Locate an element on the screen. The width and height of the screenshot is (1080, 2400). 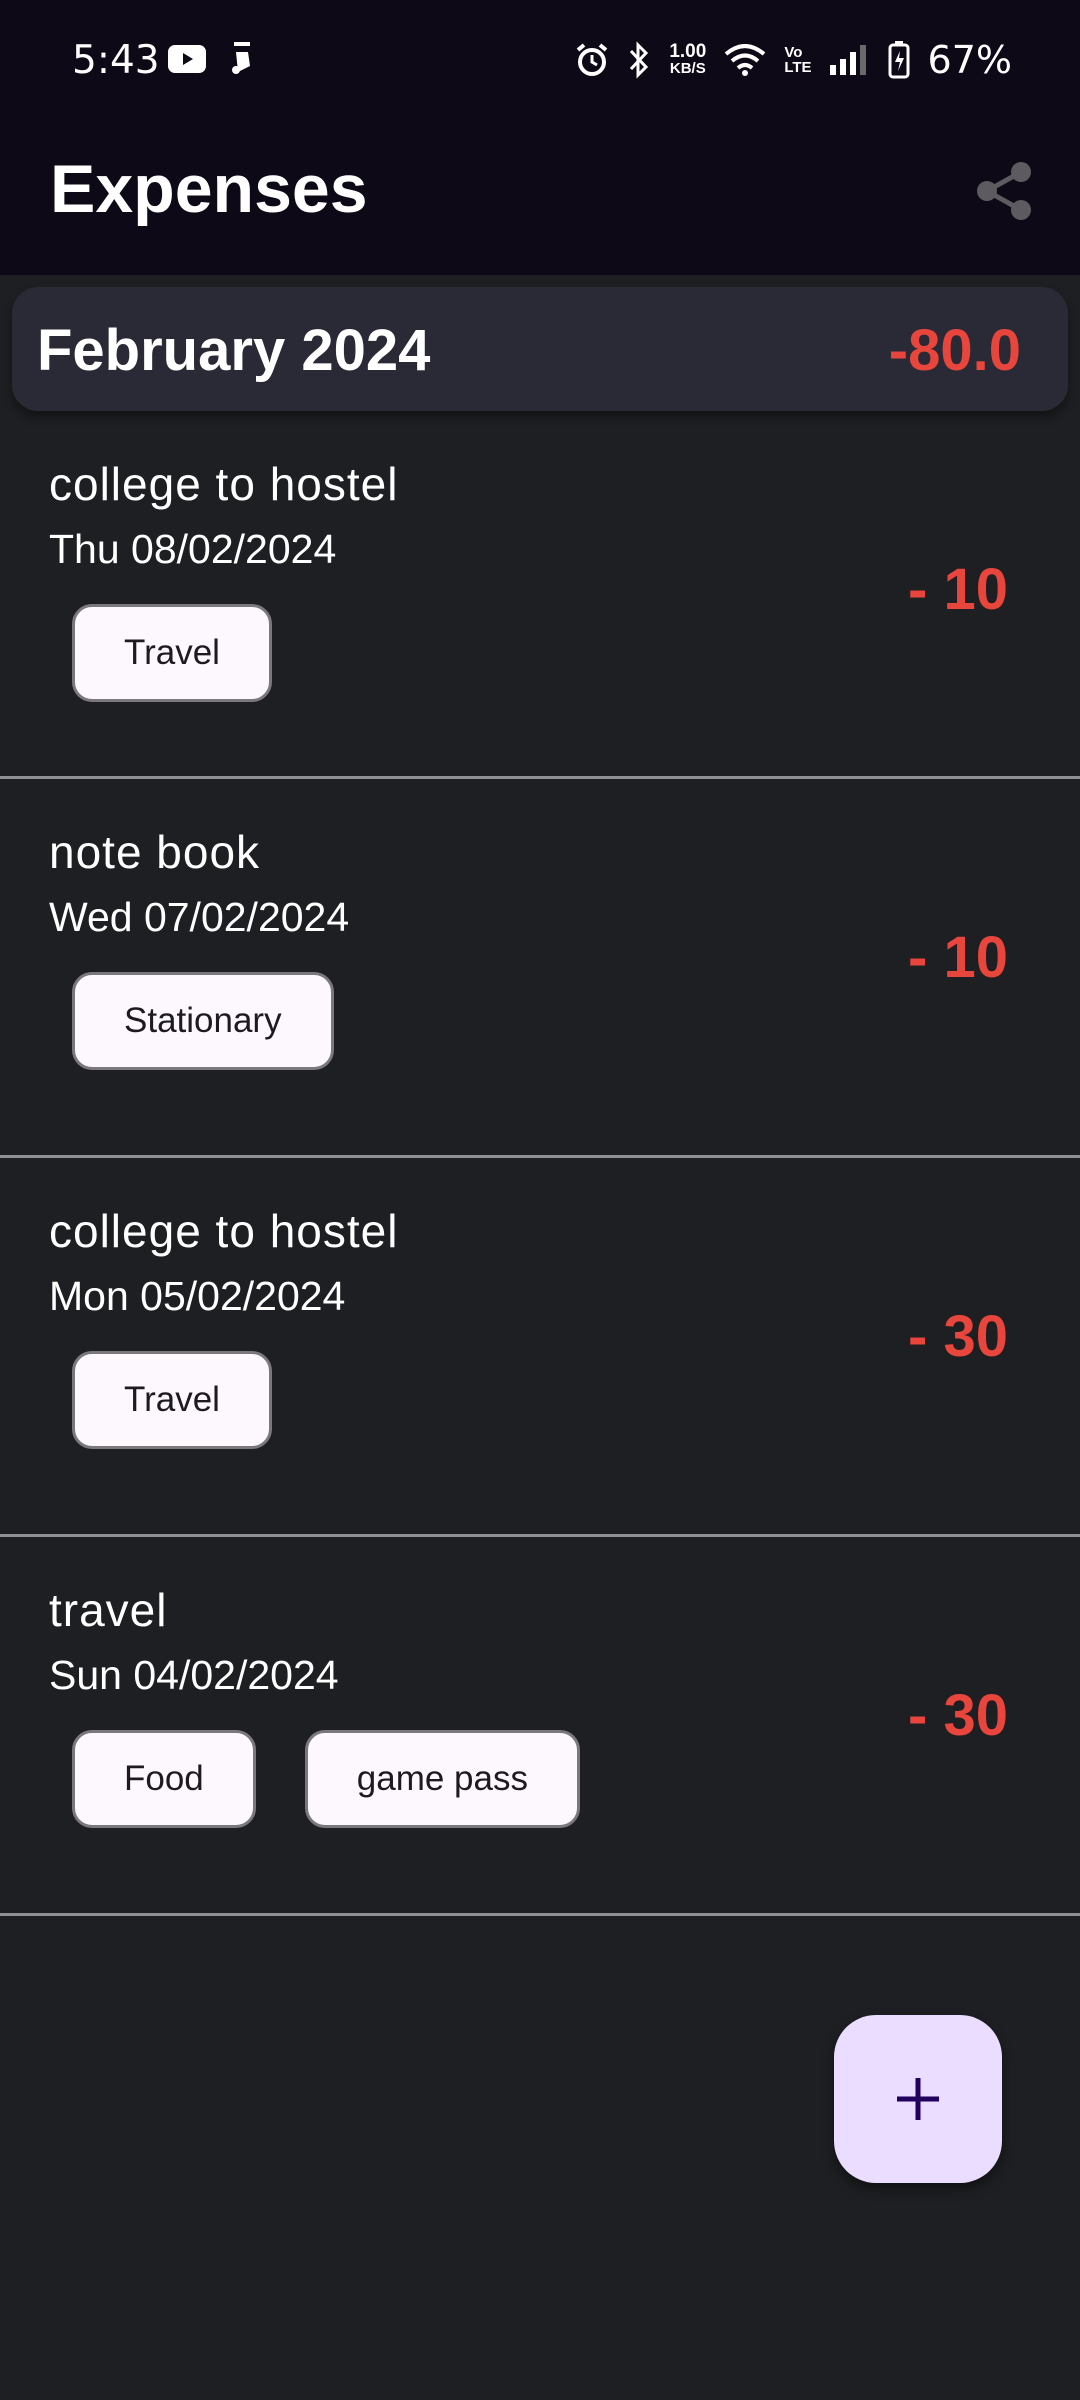
notification-icon is located at coordinates (241, 58).